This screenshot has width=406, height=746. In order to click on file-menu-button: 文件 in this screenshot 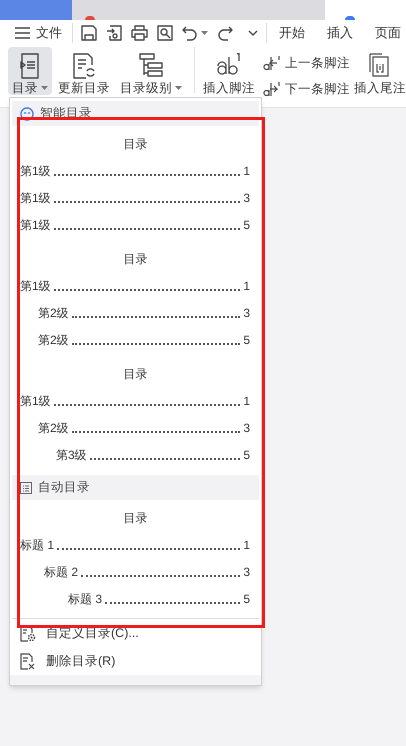, I will do `click(38, 33)`.